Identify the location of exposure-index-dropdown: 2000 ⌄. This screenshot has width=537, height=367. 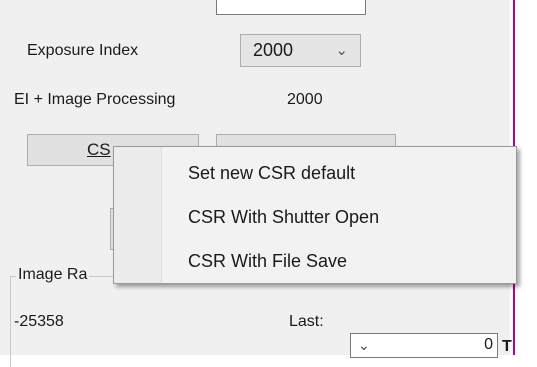
(300, 50).